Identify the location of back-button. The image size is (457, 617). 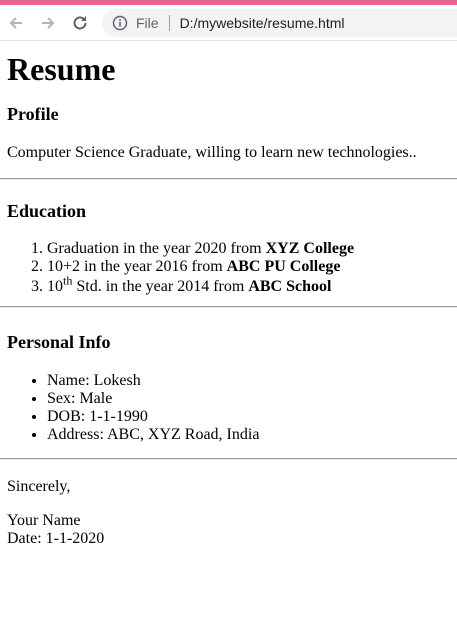
(16, 23).